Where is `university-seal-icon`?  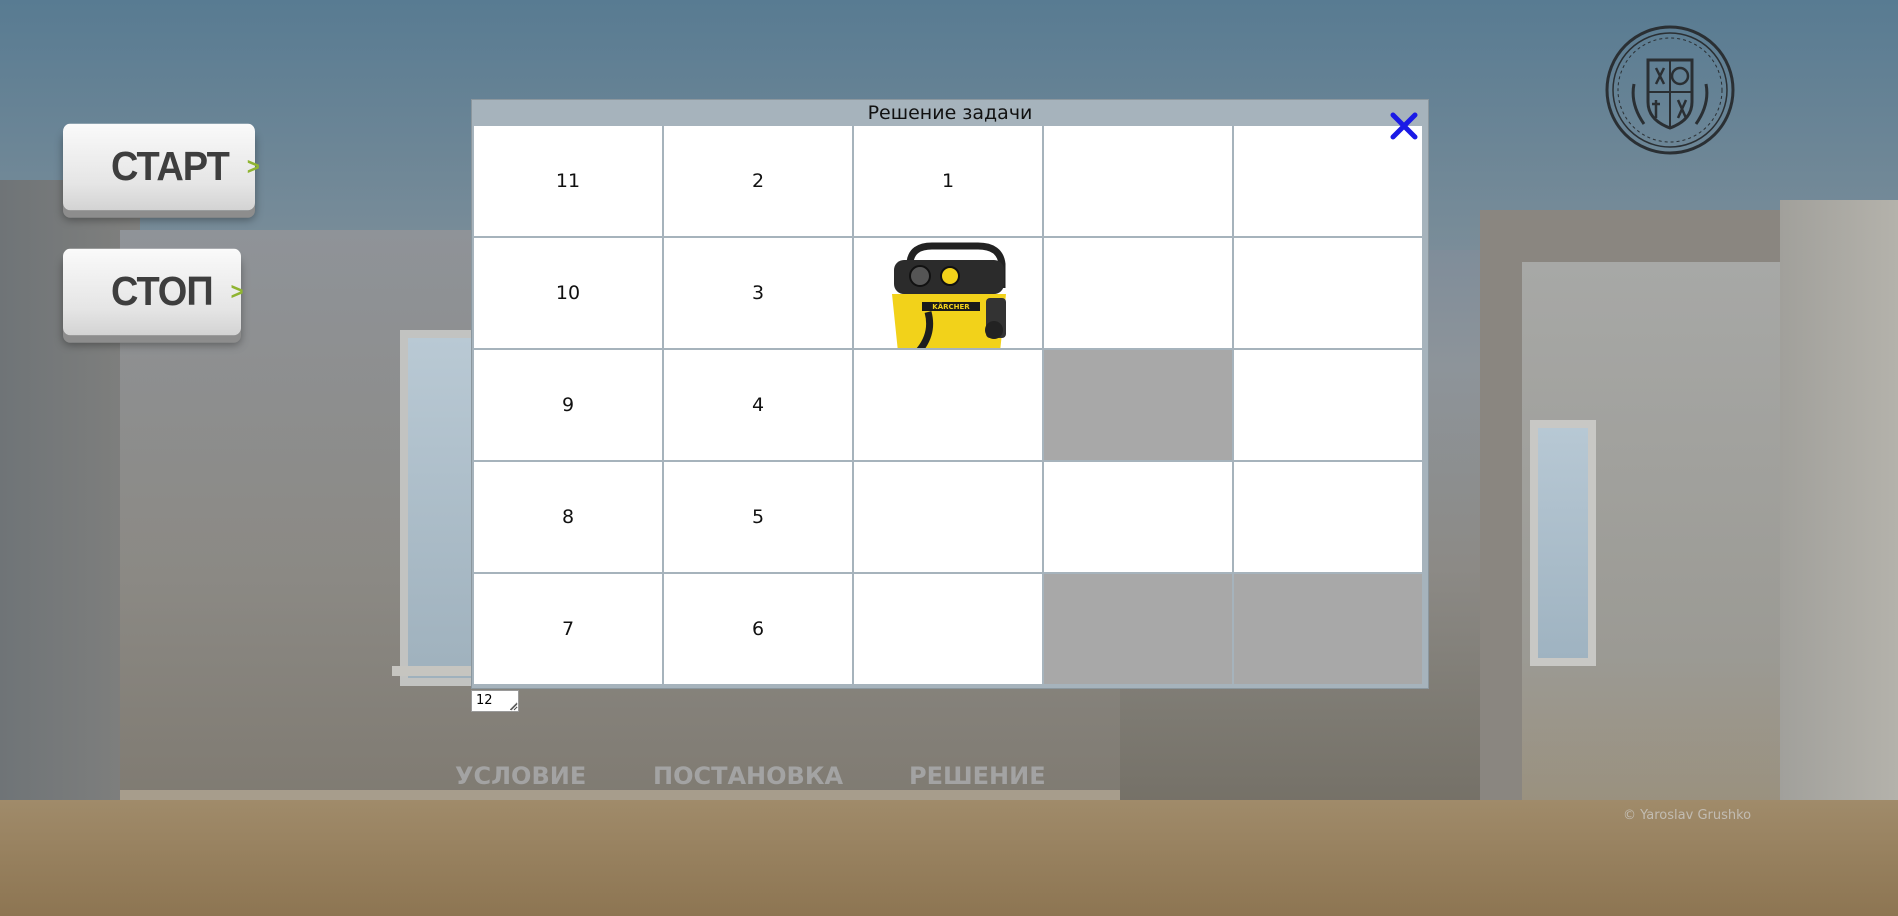 university-seal-icon is located at coordinates (1670, 90).